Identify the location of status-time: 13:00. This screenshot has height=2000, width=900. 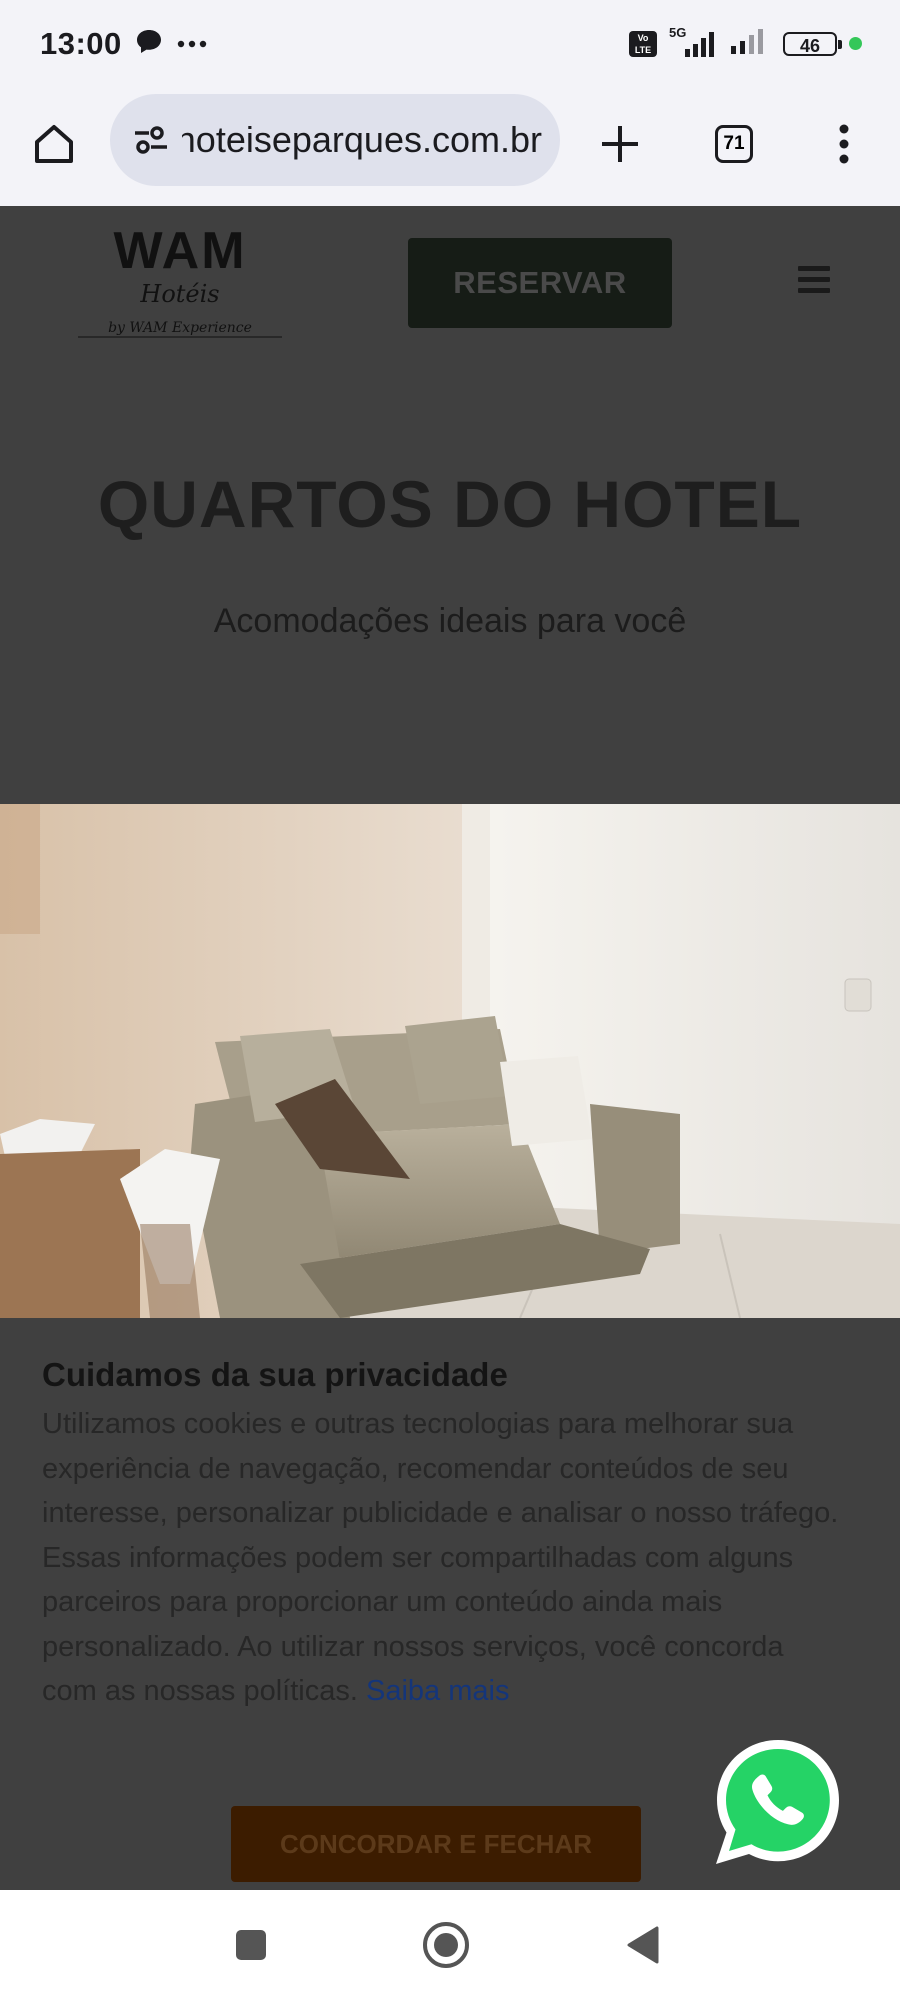
(81, 43).